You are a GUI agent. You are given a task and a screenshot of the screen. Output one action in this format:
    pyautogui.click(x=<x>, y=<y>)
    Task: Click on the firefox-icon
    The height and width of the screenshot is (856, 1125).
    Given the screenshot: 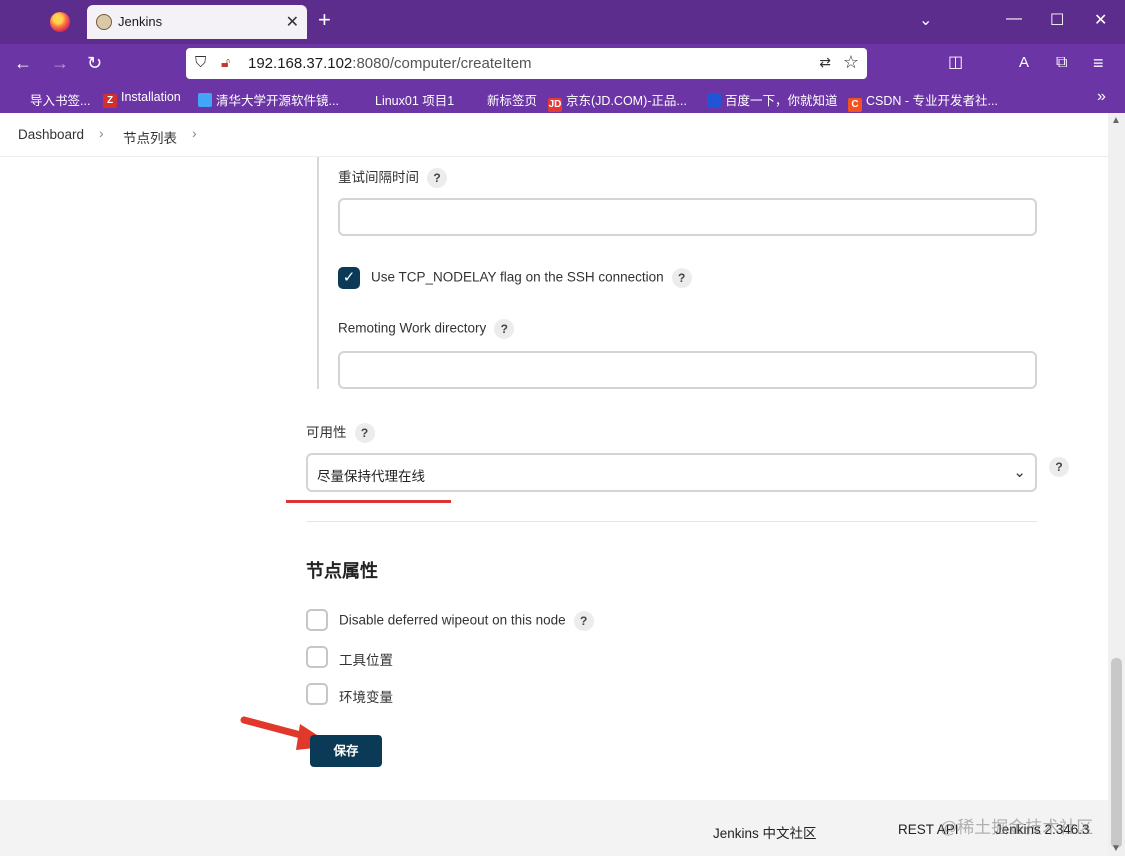 What is the action you would take?
    pyautogui.click(x=60, y=22)
    